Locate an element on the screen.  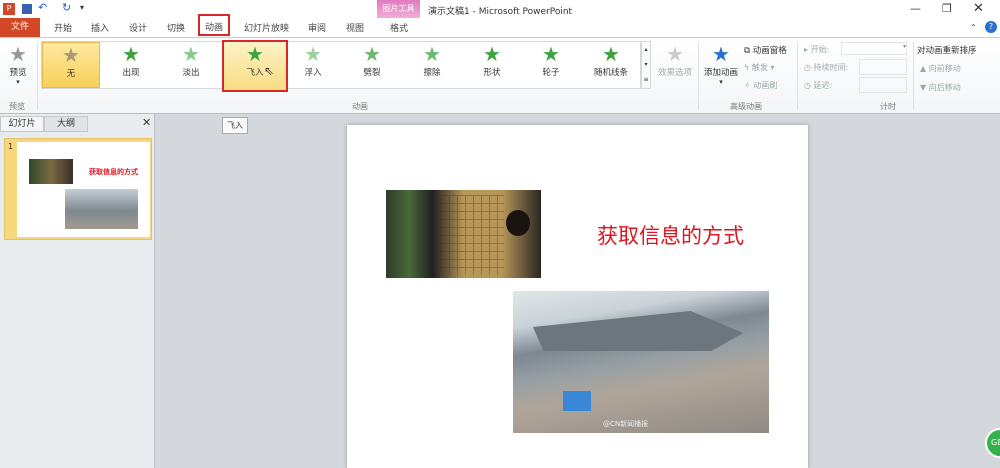
tab-slides: 幻灯片 is located at coordinates (22, 124).